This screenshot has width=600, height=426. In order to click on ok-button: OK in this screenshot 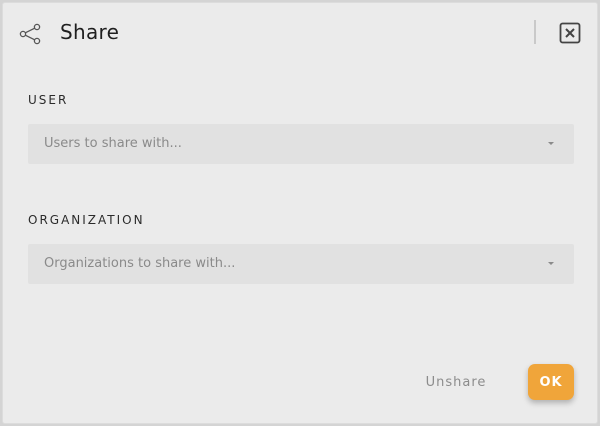, I will do `click(551, 382)`.